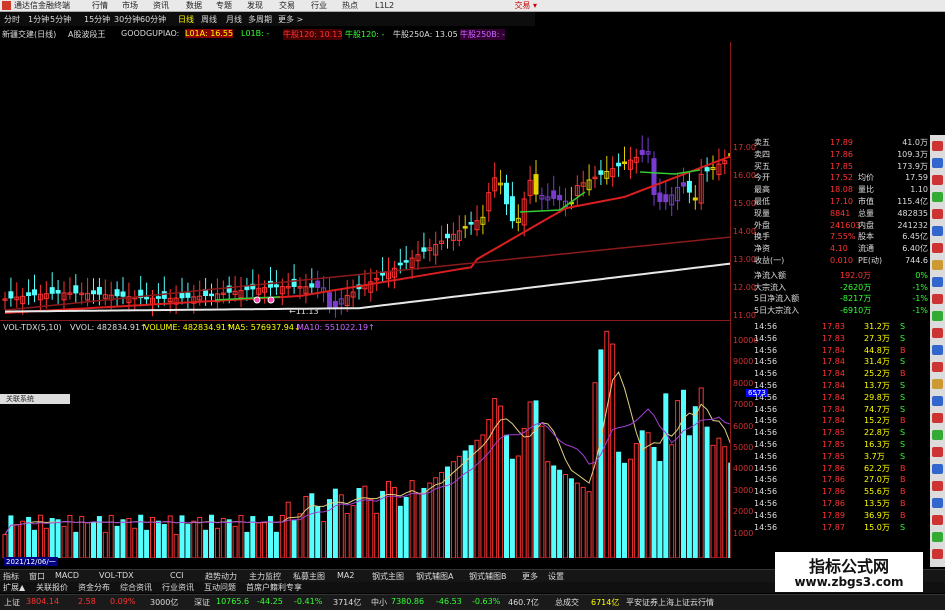 The height and width of the screenshot is (610, 945). What do you see at coordinates (388, 576) in the screenshot?
I see `indicator-tab: 钢式主图` at bounding box center [388, 576].